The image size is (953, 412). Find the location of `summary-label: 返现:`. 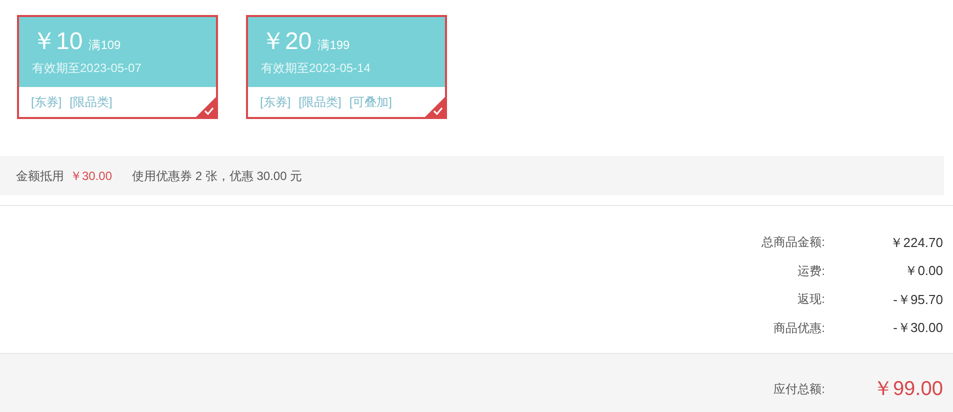

summary-label: 返现: is located at coordinates (810, 299).